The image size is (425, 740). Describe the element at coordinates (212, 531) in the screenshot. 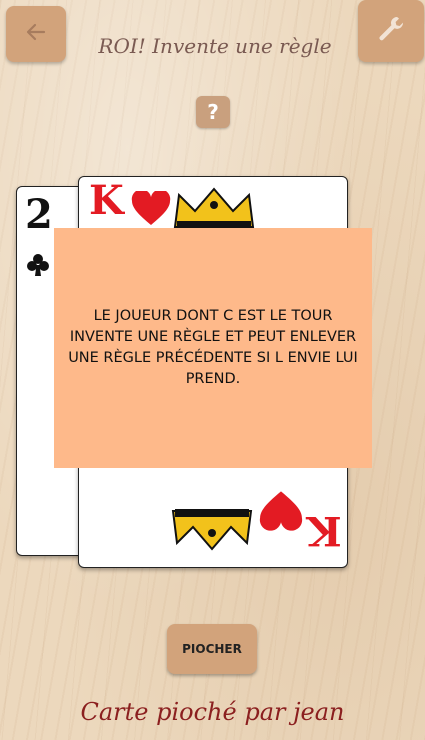

I see `crown-icon` at that location.